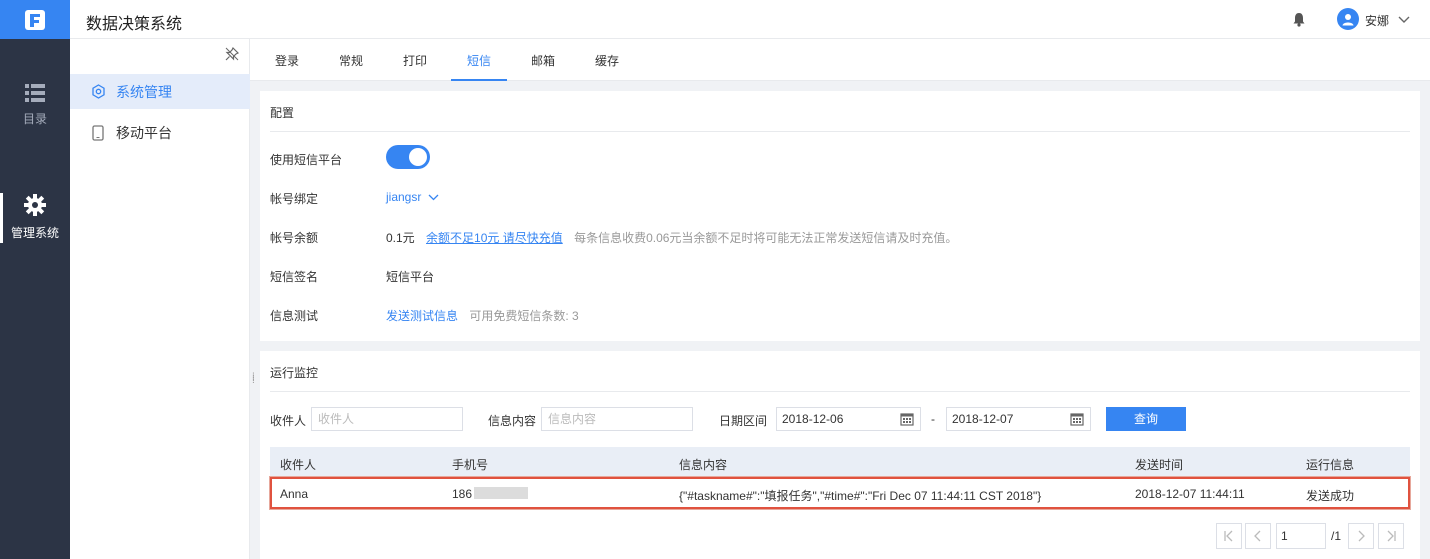 Image resolution: width=1430 pixels, height=559 pixels. What do you see at coordinates (400, 238) in the screenshot?
I see `balance-value: 0.1元` at bounding box center [400, 238].